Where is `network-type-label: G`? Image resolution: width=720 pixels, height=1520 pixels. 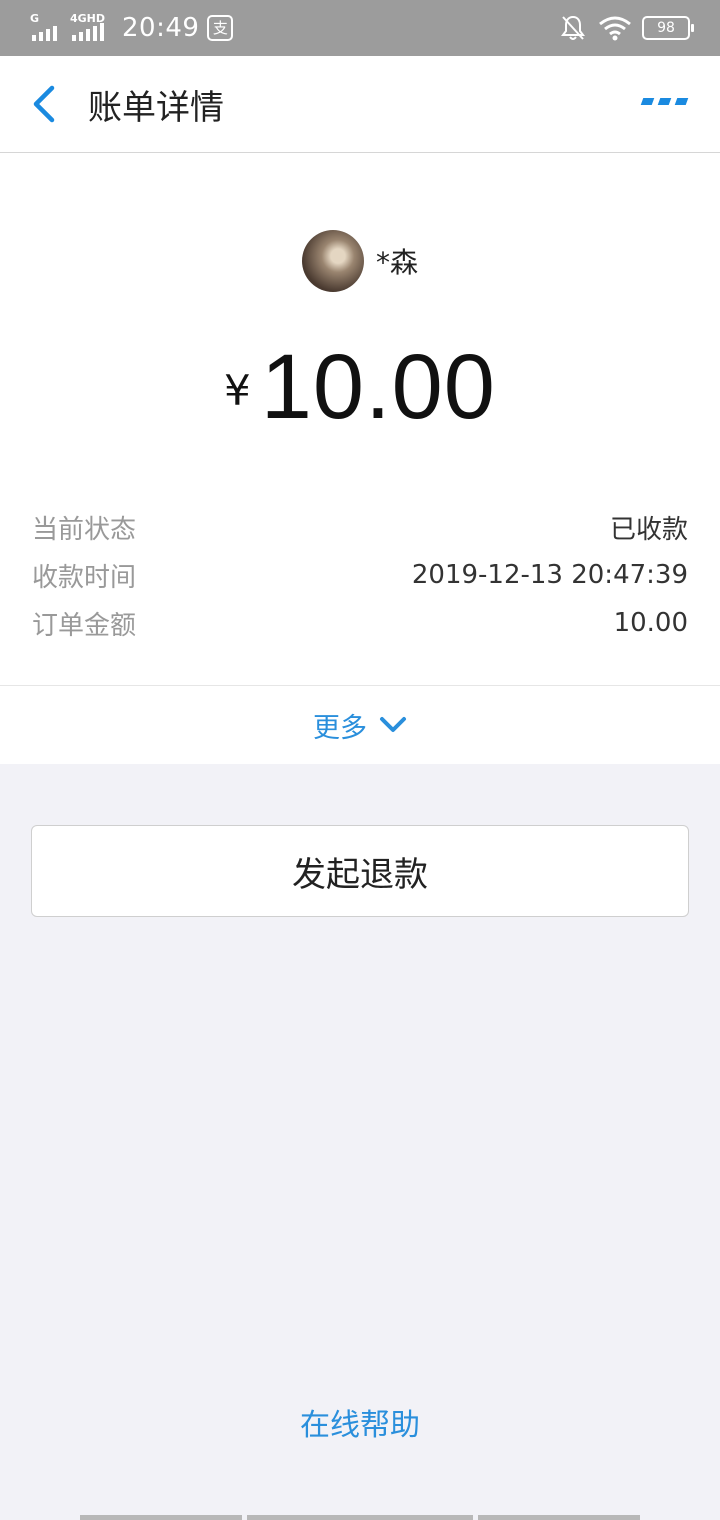 network-type-label: G is located at coordinates (35, 18).